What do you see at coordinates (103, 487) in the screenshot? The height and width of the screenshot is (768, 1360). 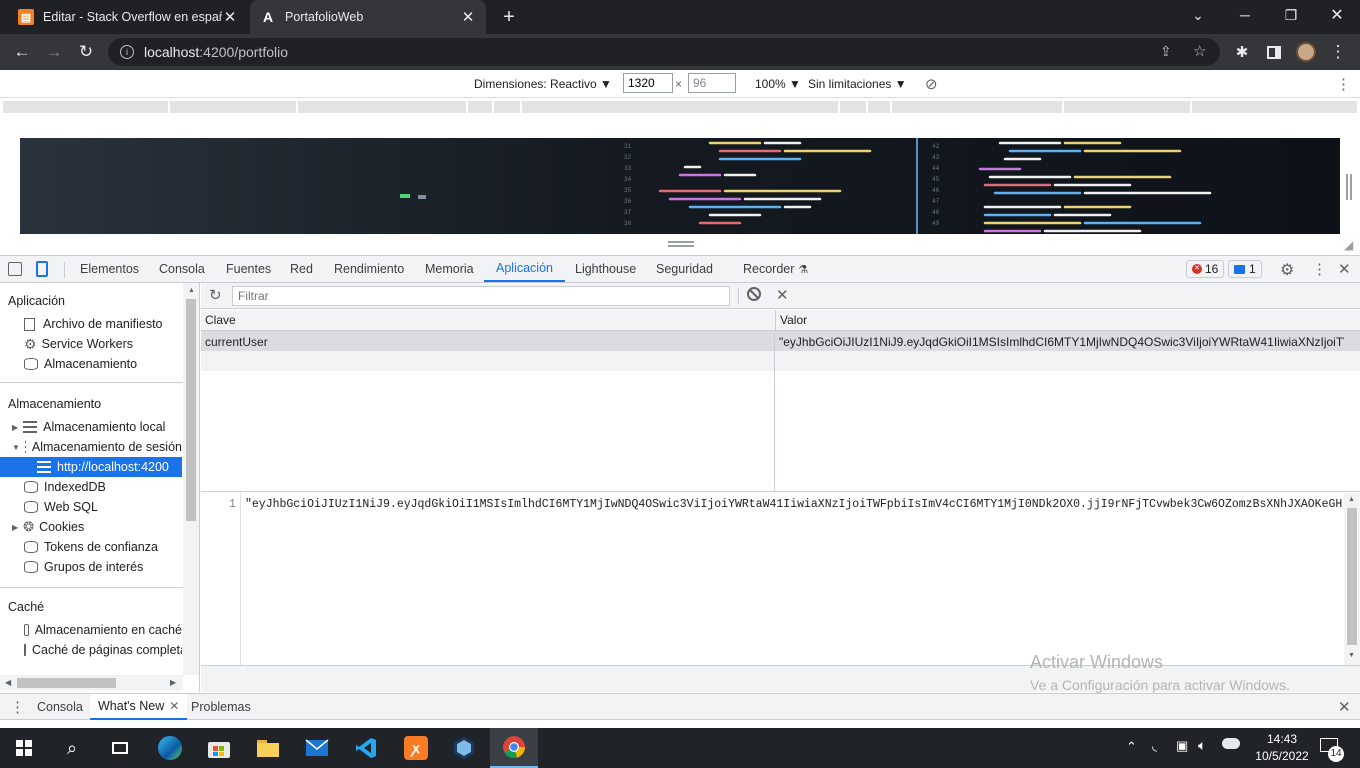 I see `sidebar-item-indexeddb: IndexedDB` at bounding box center [103, 487].